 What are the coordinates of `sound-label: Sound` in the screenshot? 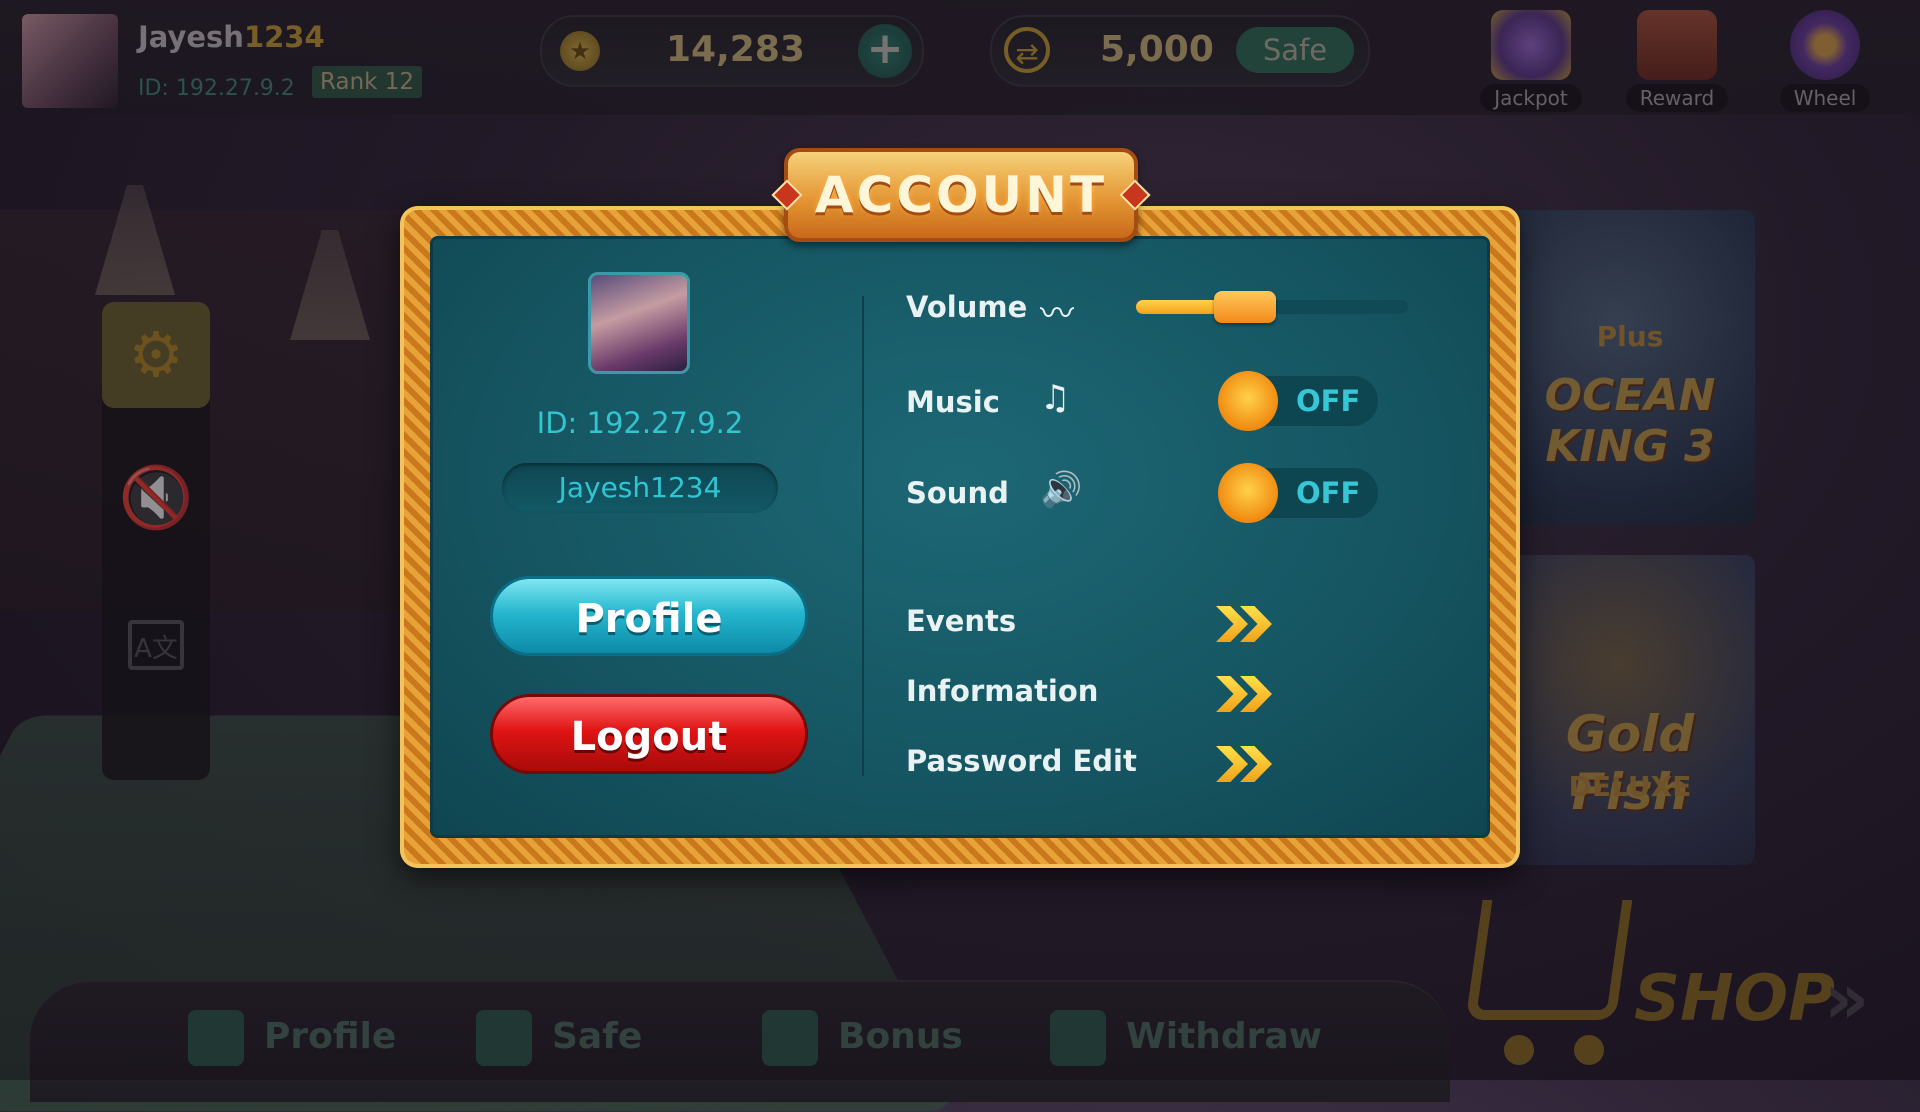 It's located at (957, 493).